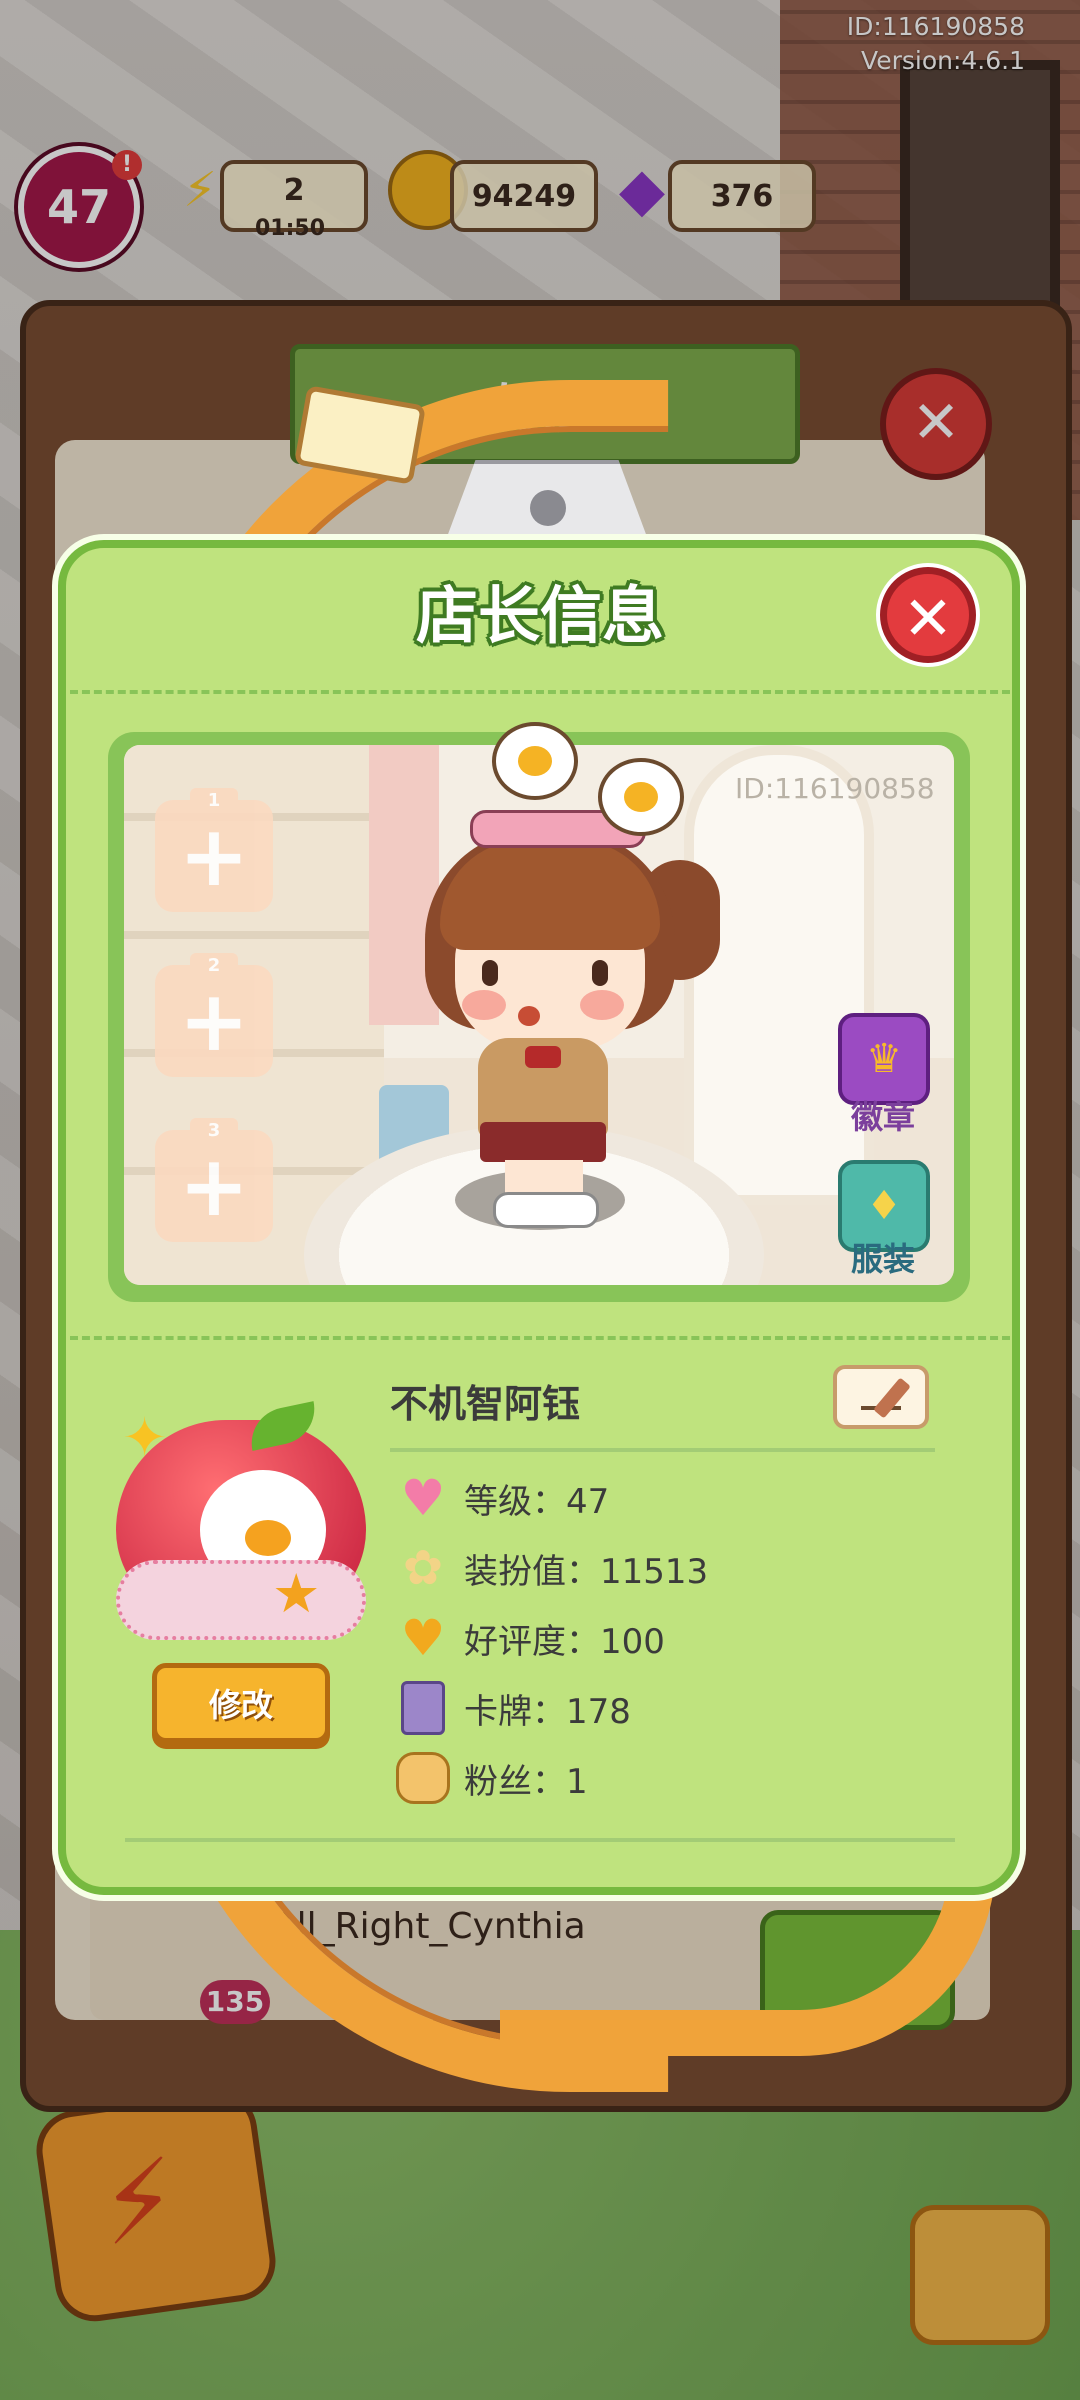  I want to click on character-eye-left, so click(490, 973).